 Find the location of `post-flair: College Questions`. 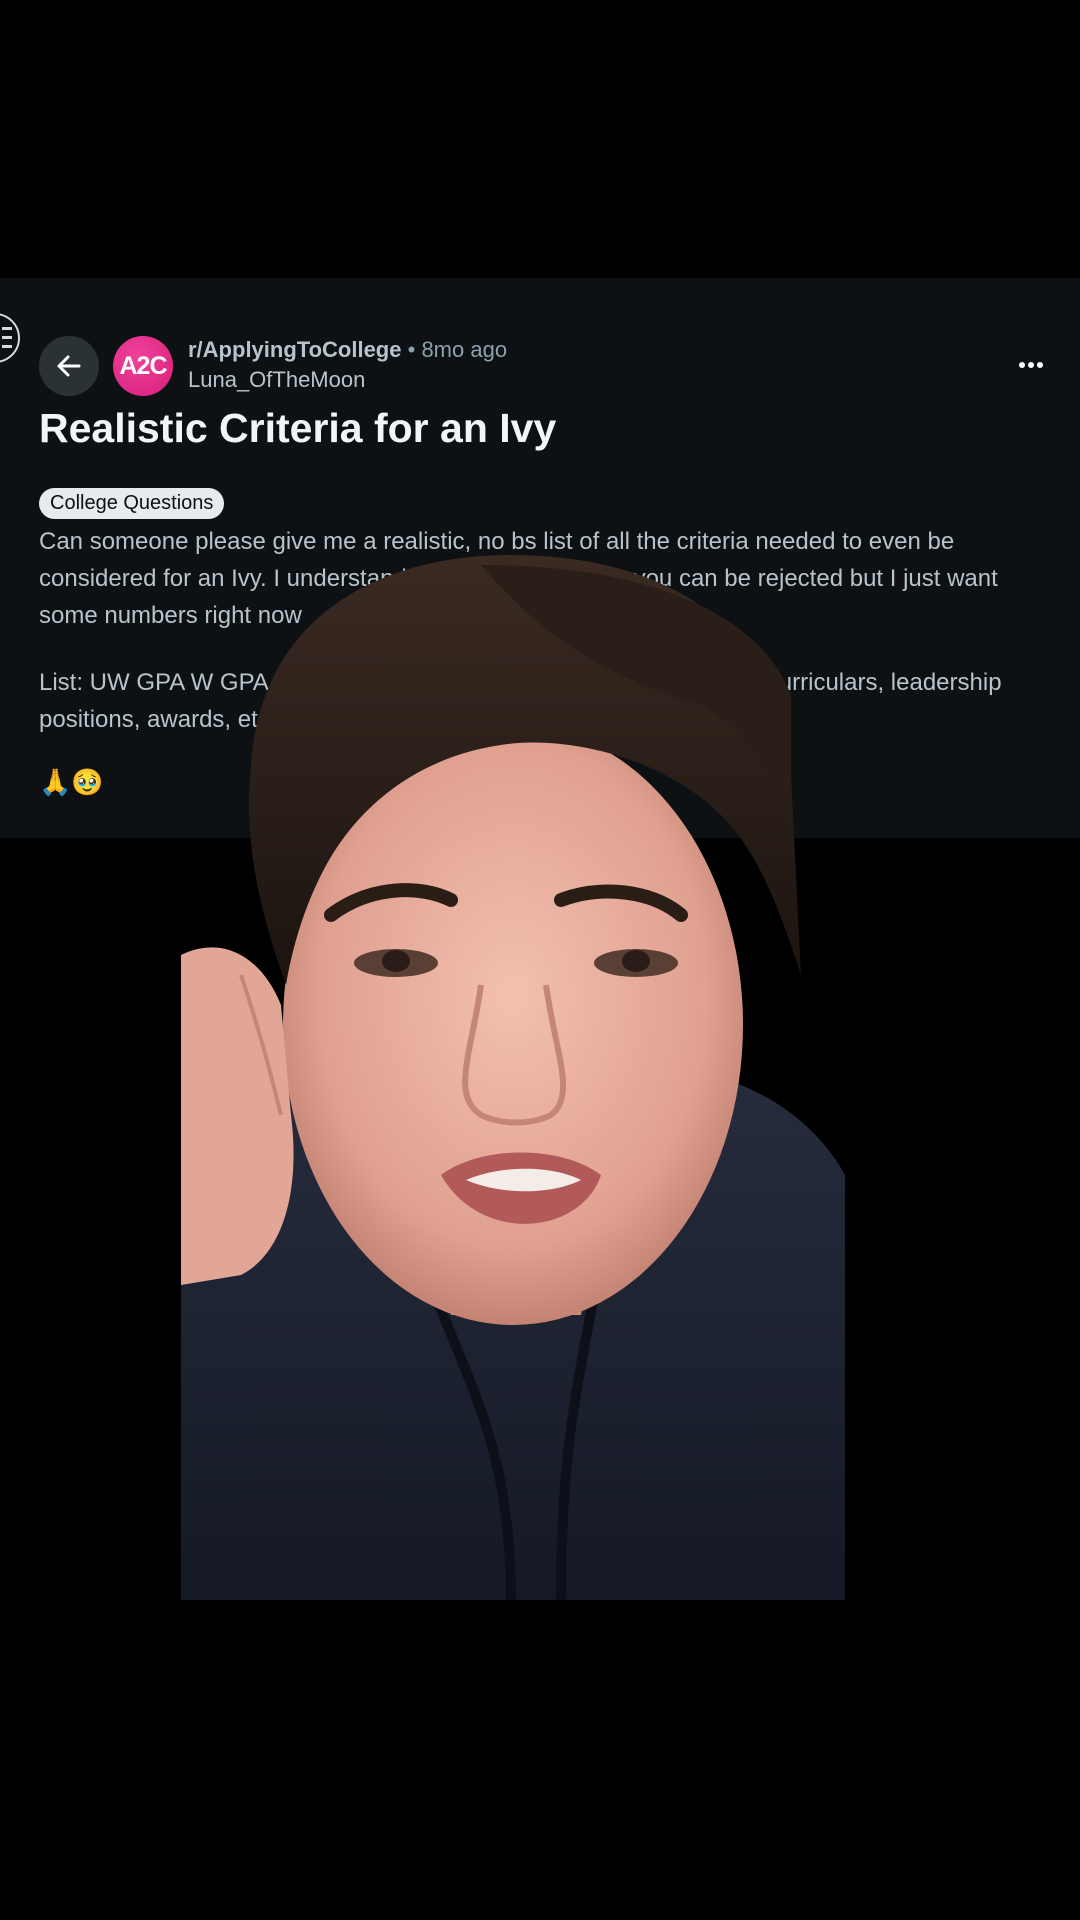

post-flair: College Questions is located at coordinates (132, 503).